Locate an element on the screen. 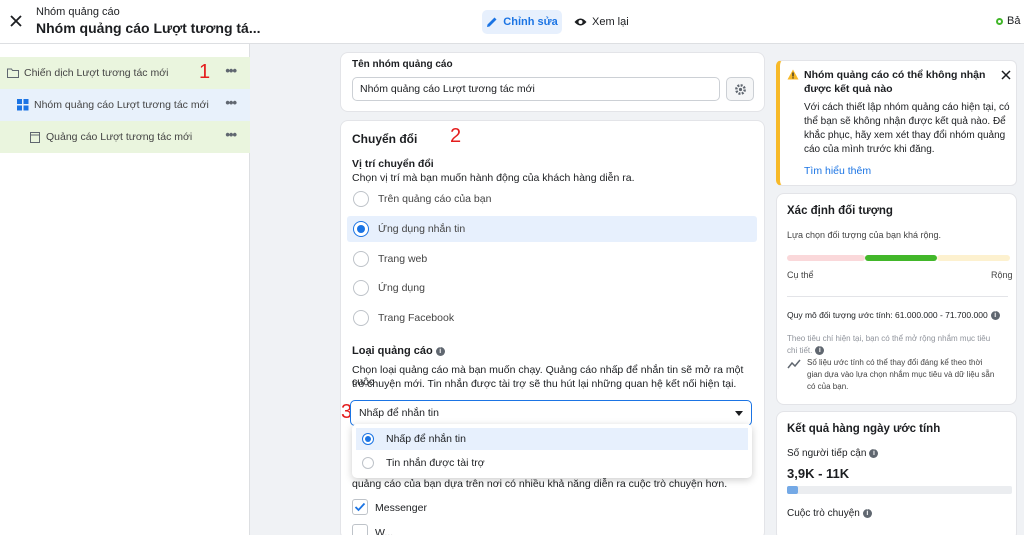  tree-item-adset: Nhóm quảng cáo Lượt tương tác mới ••• is located at coordinates (125, 105).